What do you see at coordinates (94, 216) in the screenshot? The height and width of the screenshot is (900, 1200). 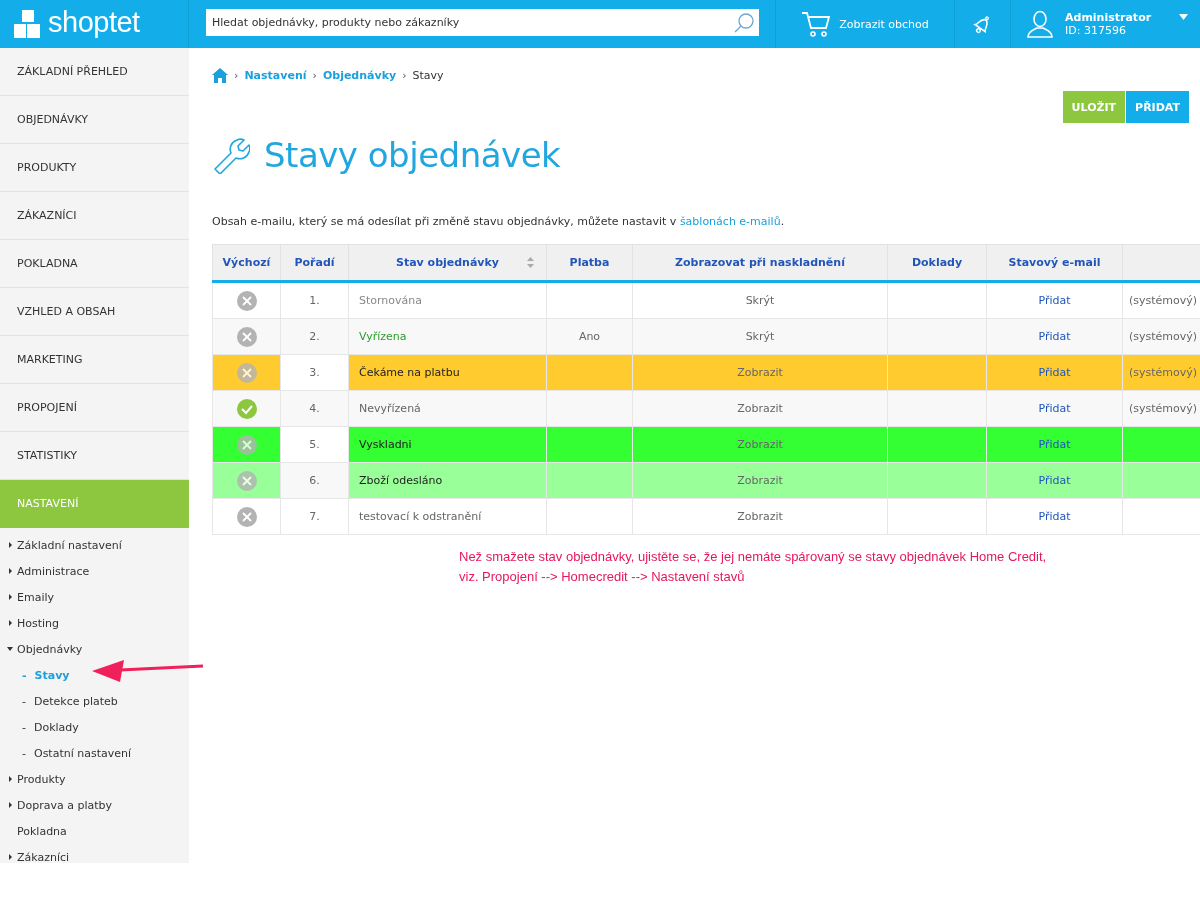 I see `sidebar-item: ZÁKAZNÍCI` at bounding box center [94, 216].